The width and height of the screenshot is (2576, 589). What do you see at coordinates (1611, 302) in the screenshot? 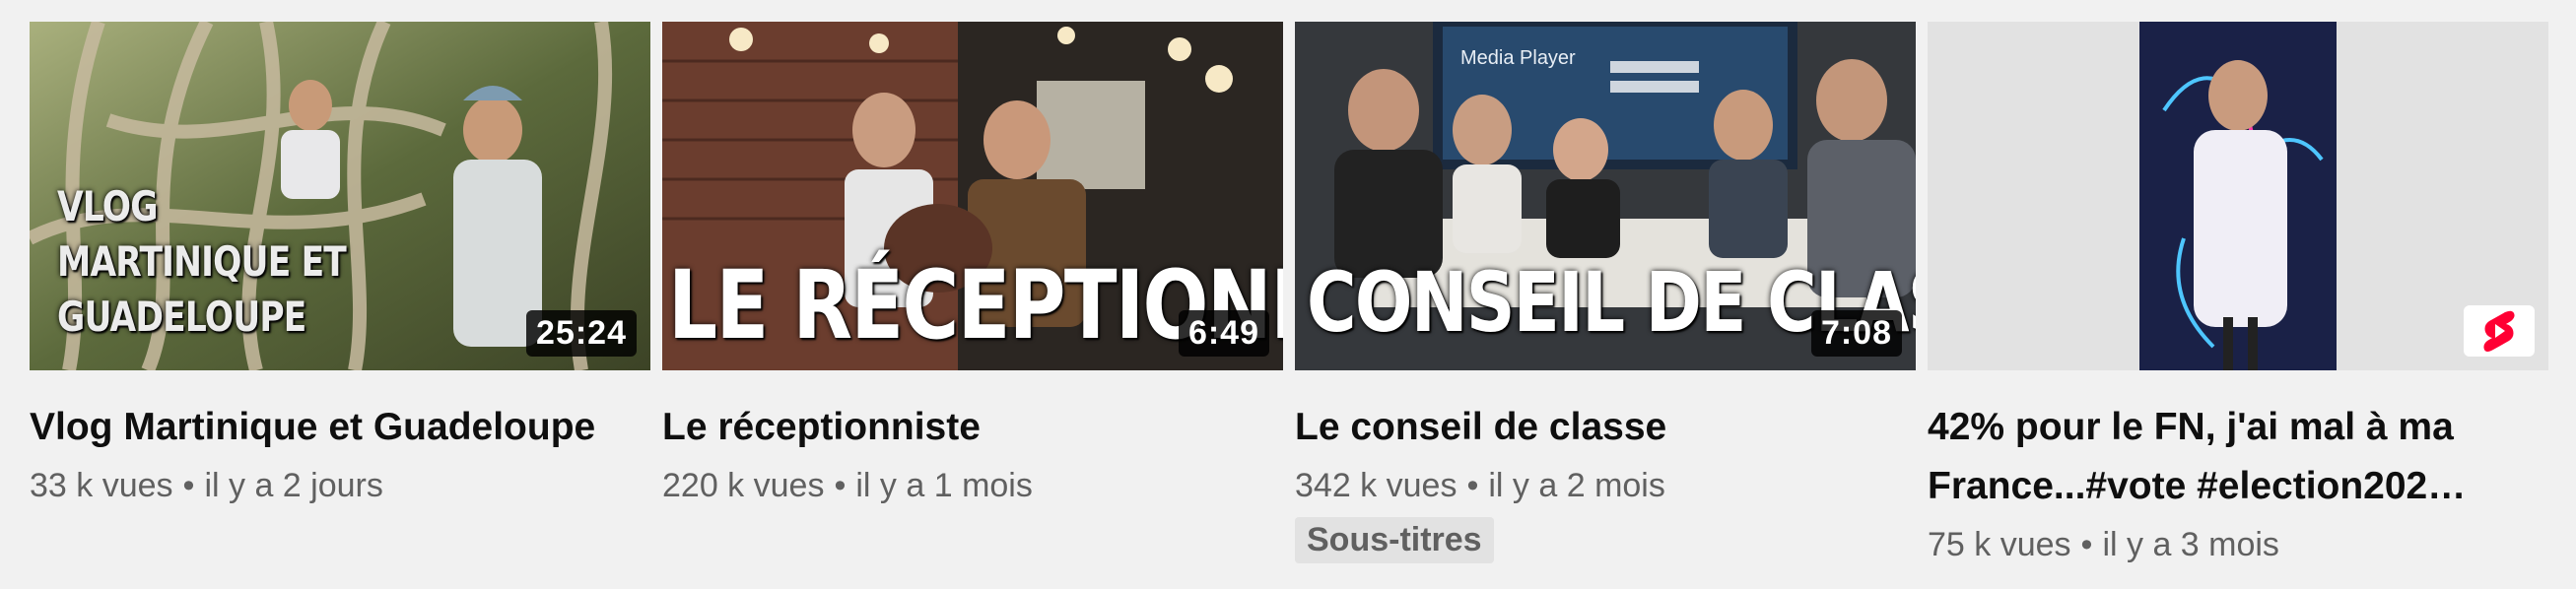
I see `thumbnail-text: CONSEIL DE CLASSE` at bounding box center [1611, 302].